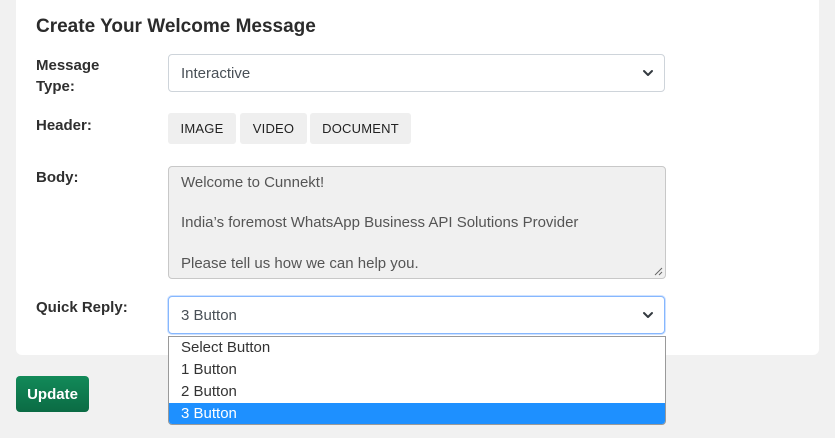 The image size is (835, 438). What do you see at coordinates (273, 128) in the screenshot?
I see `header-video-button: VIDEO` at bounding box center [273, 128].